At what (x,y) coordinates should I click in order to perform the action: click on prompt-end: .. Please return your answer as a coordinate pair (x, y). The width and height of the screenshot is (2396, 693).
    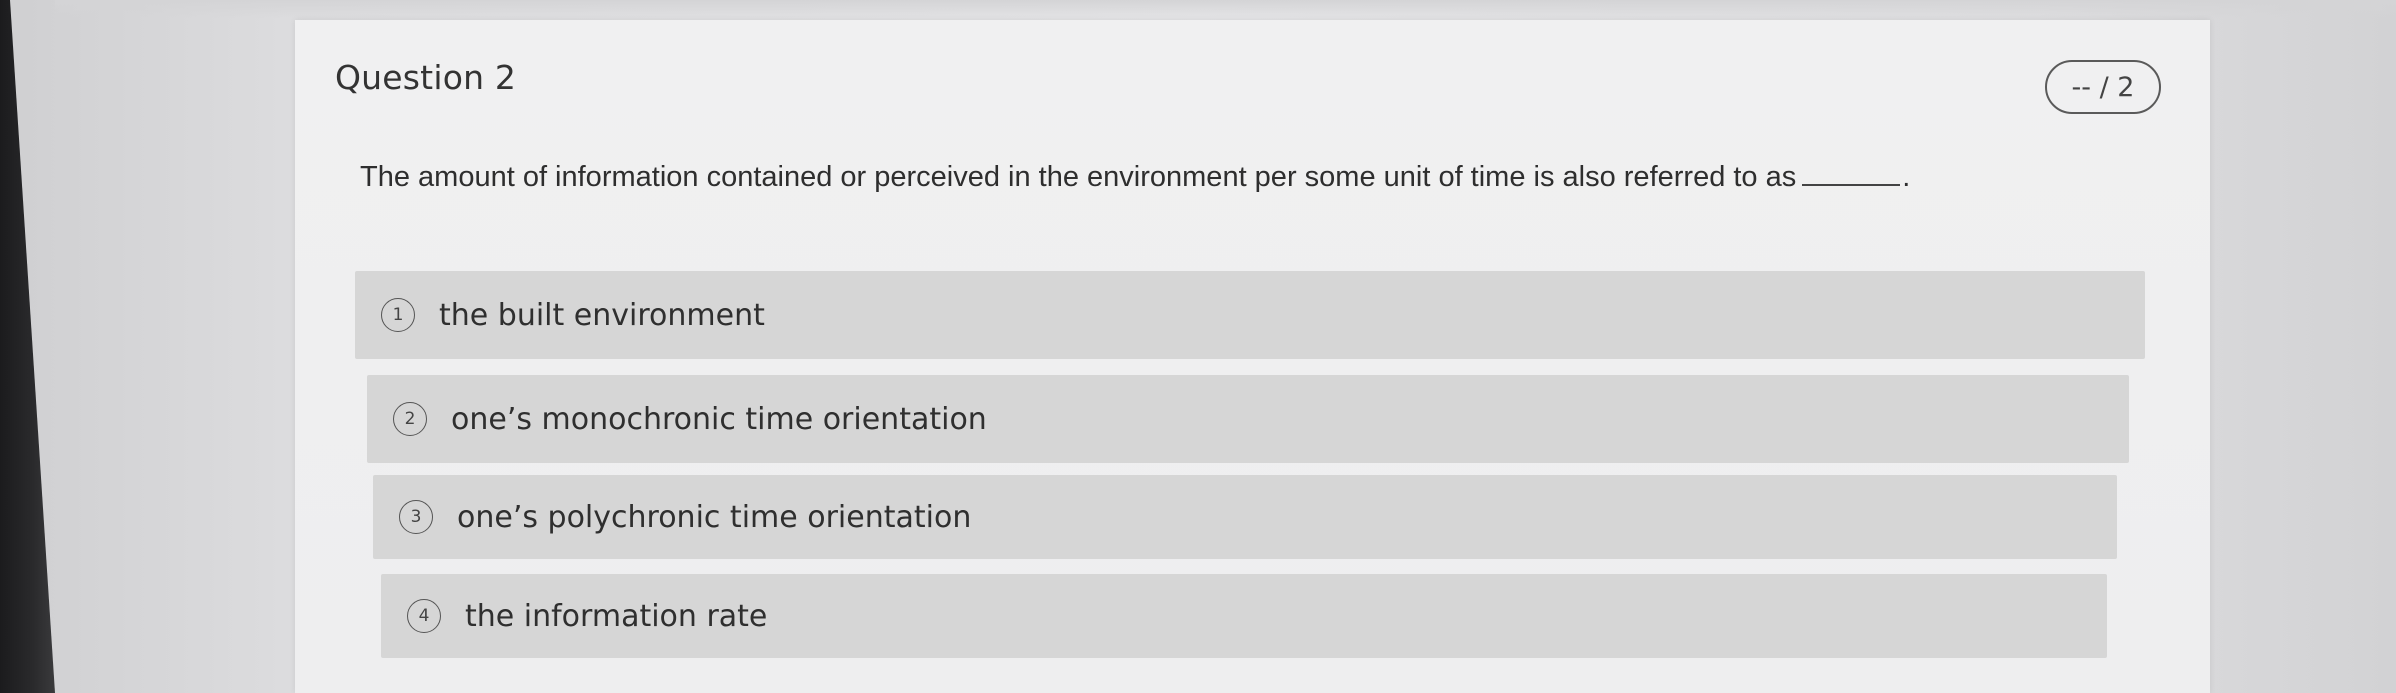
    Looking at the image, I should click on (1906, 177).